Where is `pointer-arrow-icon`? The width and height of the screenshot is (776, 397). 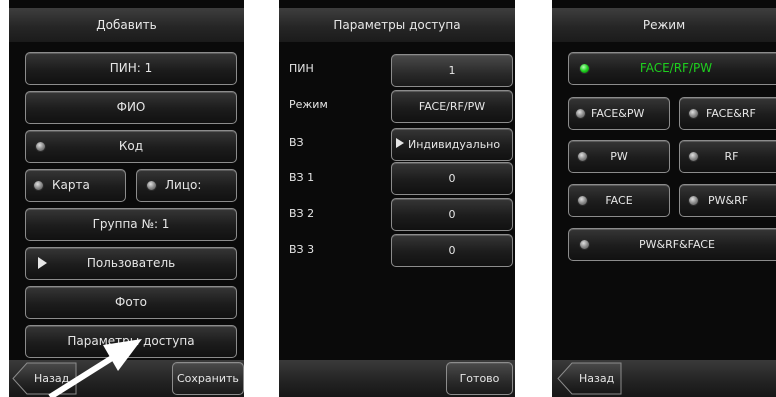 pointer-arrow-icon is located at coordinates (95, 368).